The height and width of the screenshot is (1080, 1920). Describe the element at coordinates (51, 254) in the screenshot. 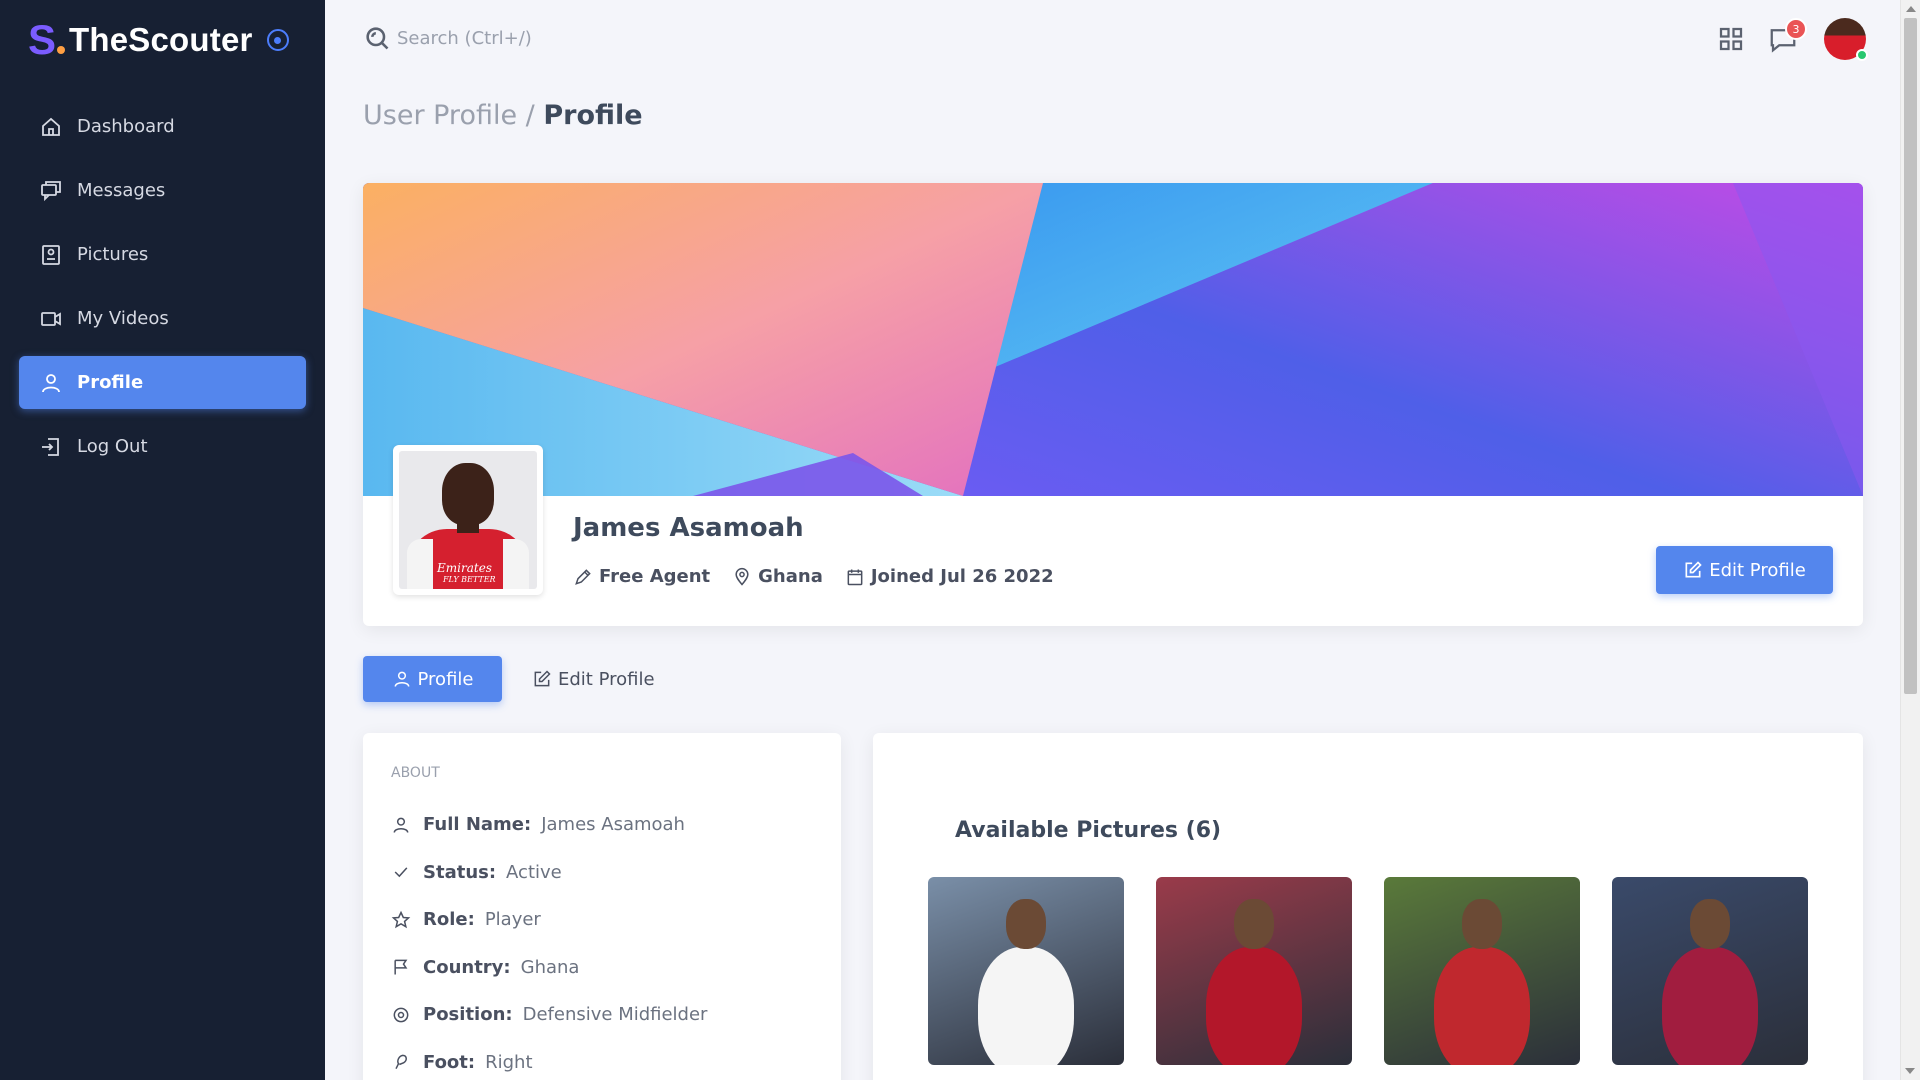

I see `image-icon` at that location.